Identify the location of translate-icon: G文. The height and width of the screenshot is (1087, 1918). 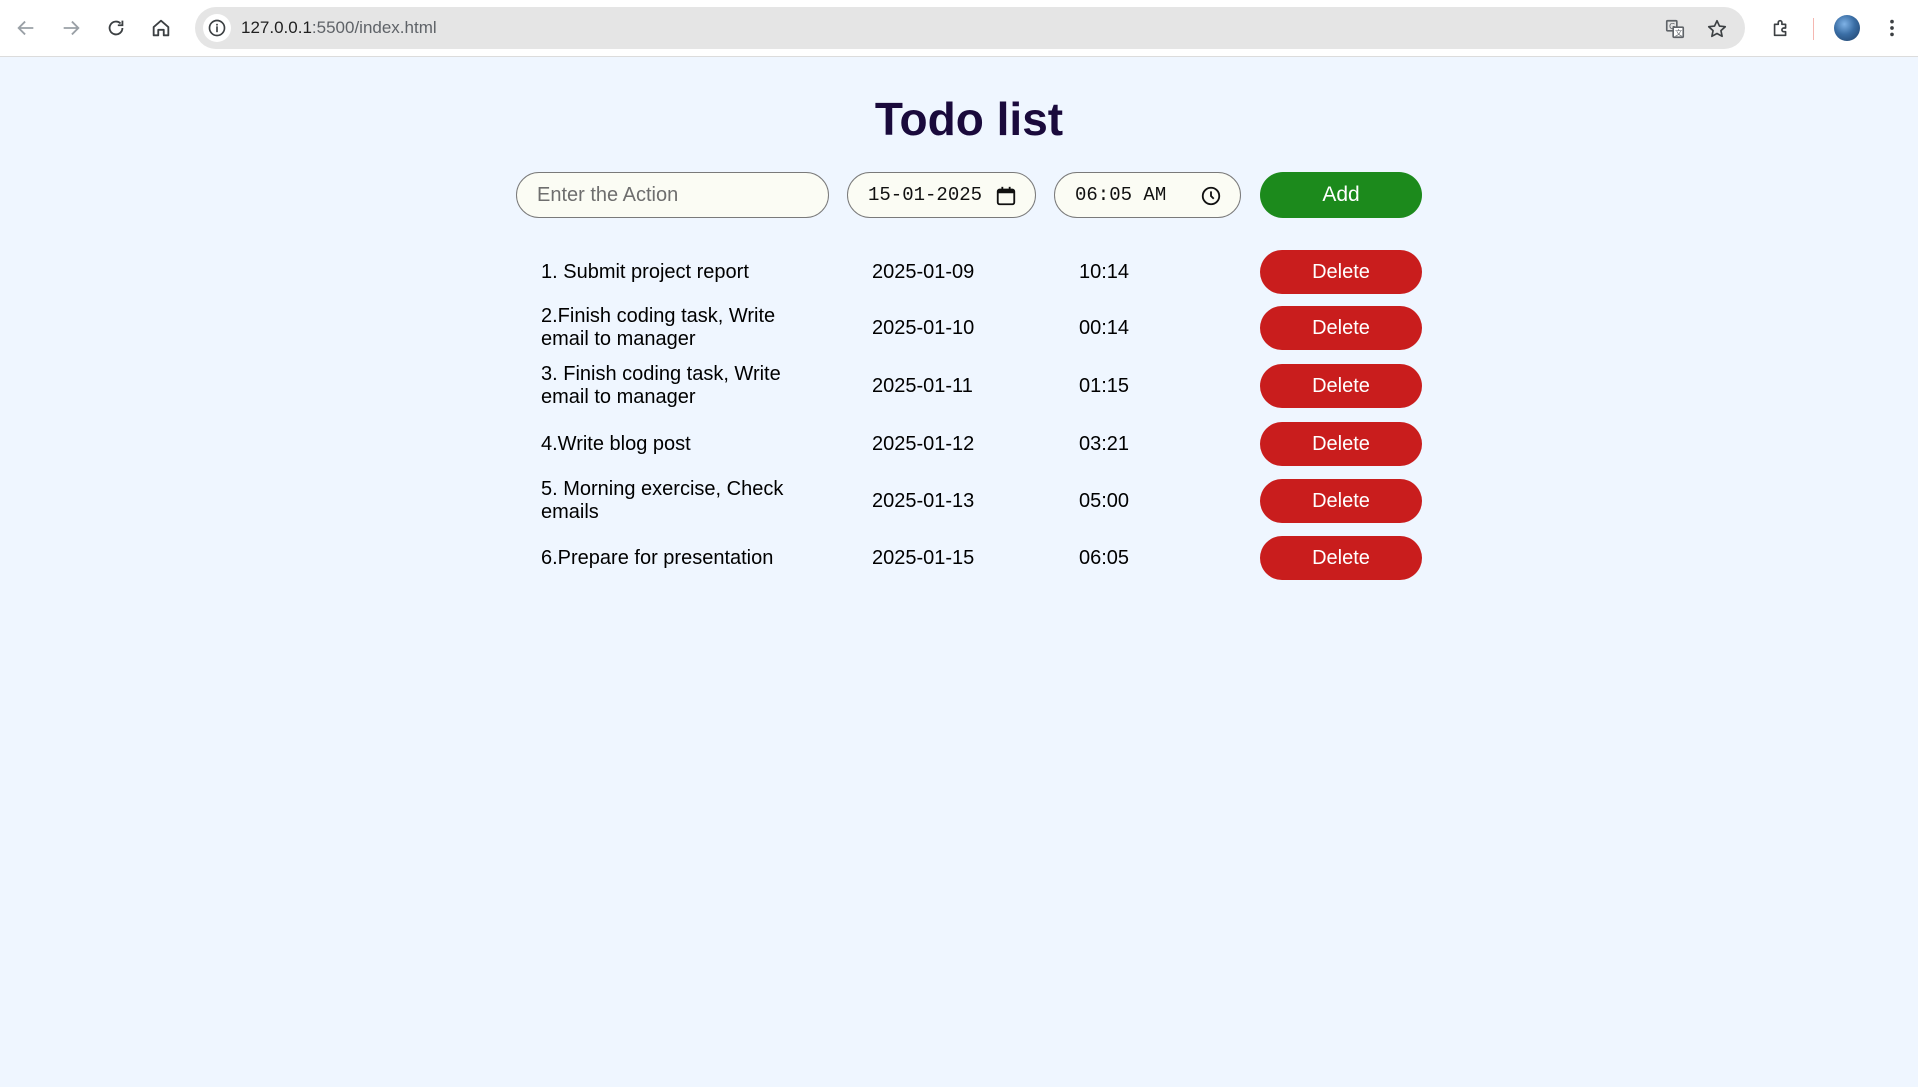
(1675, 29).